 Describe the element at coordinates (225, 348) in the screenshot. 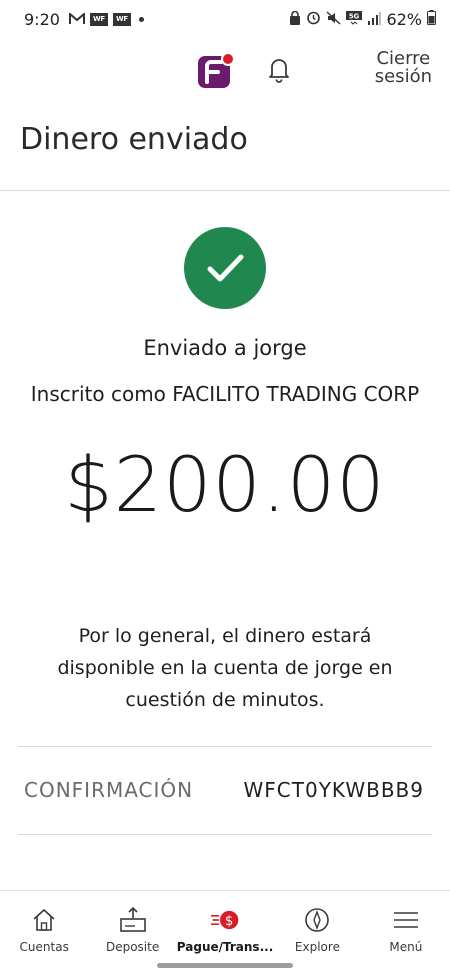

I see `recipient-text: Enviado a jorge` at that location.